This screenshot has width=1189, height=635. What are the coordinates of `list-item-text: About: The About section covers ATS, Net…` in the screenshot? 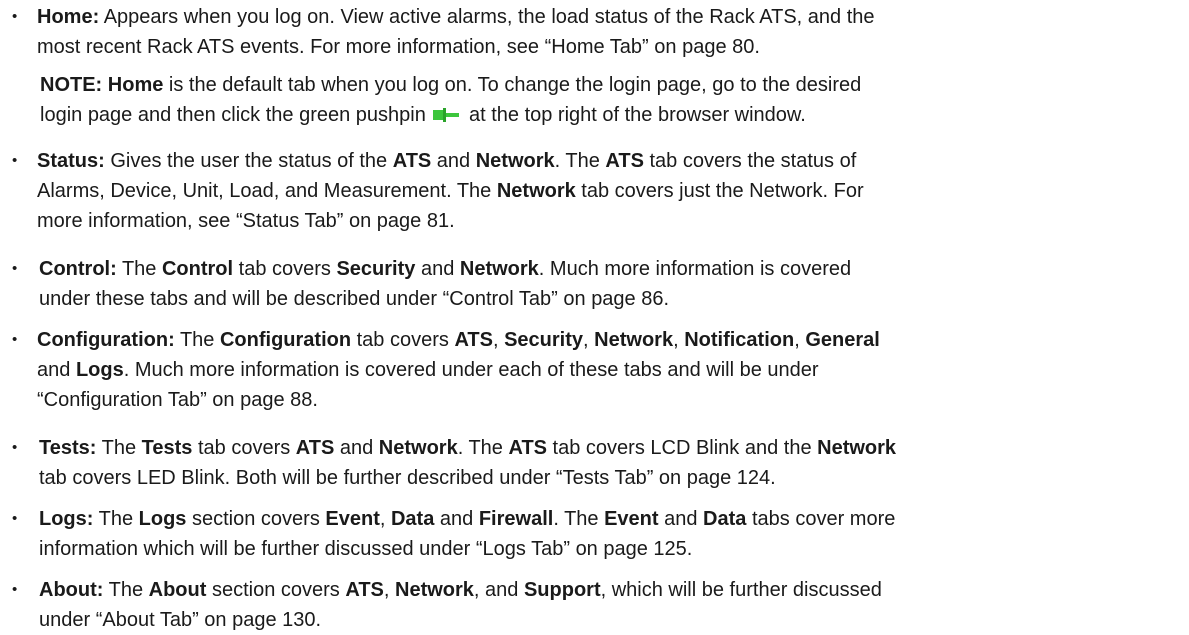 It's located at (460, 605).